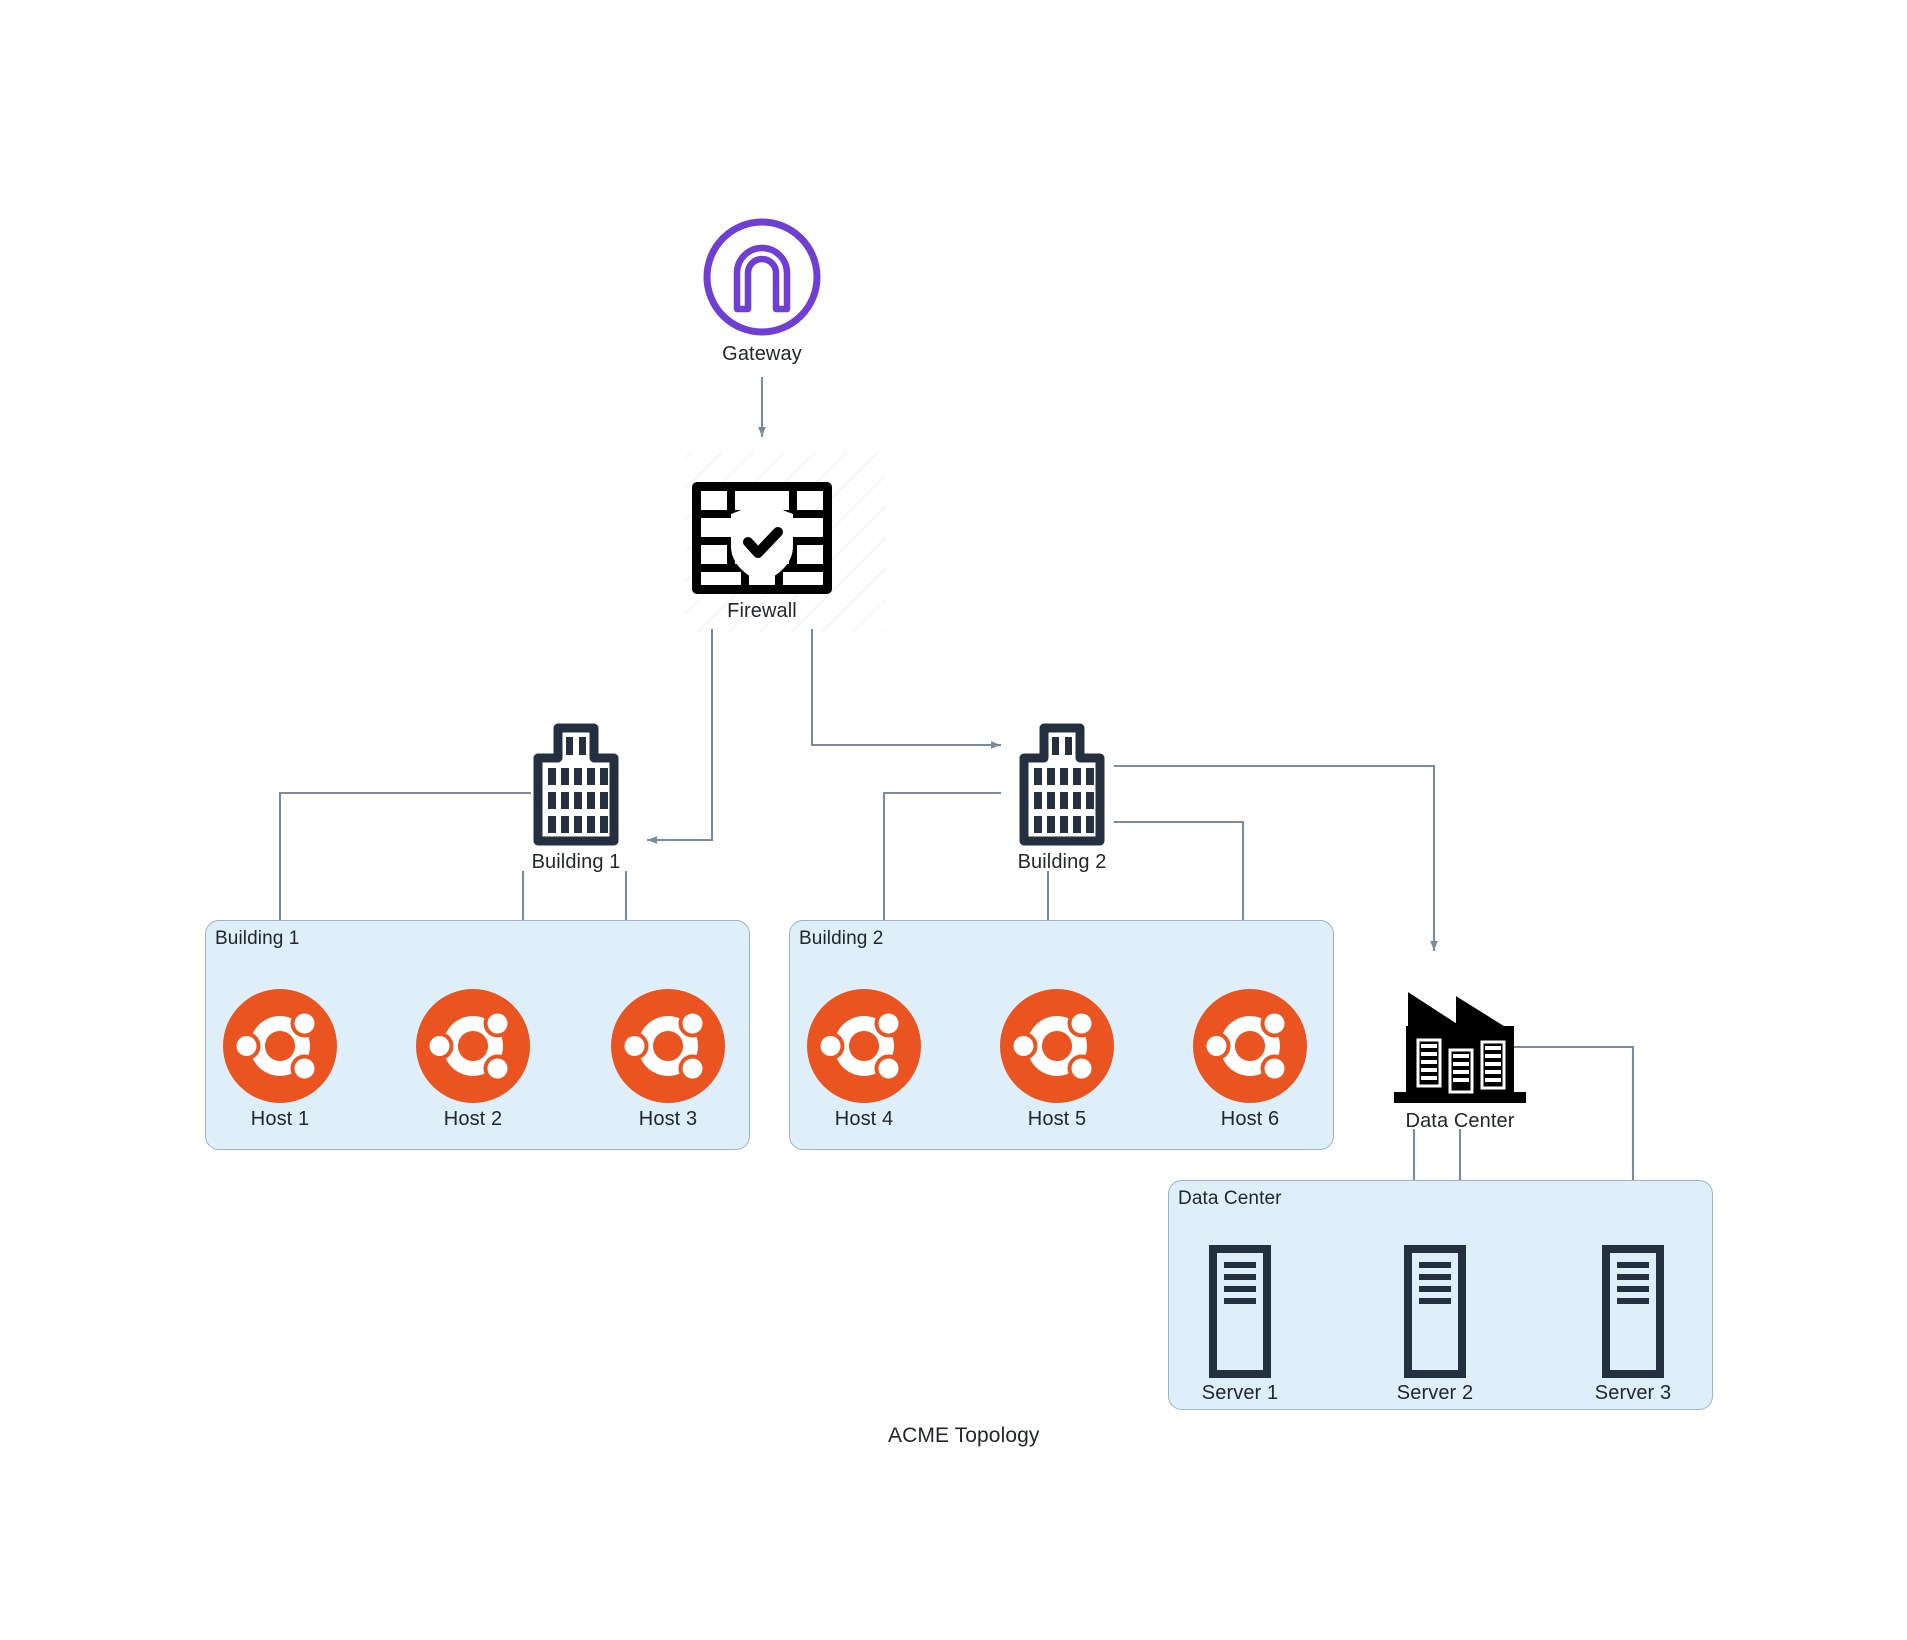  Describe the element at coordinates (1250, 1119) in the screenshot. I see `node-host-6-label: Host 6` at that location.